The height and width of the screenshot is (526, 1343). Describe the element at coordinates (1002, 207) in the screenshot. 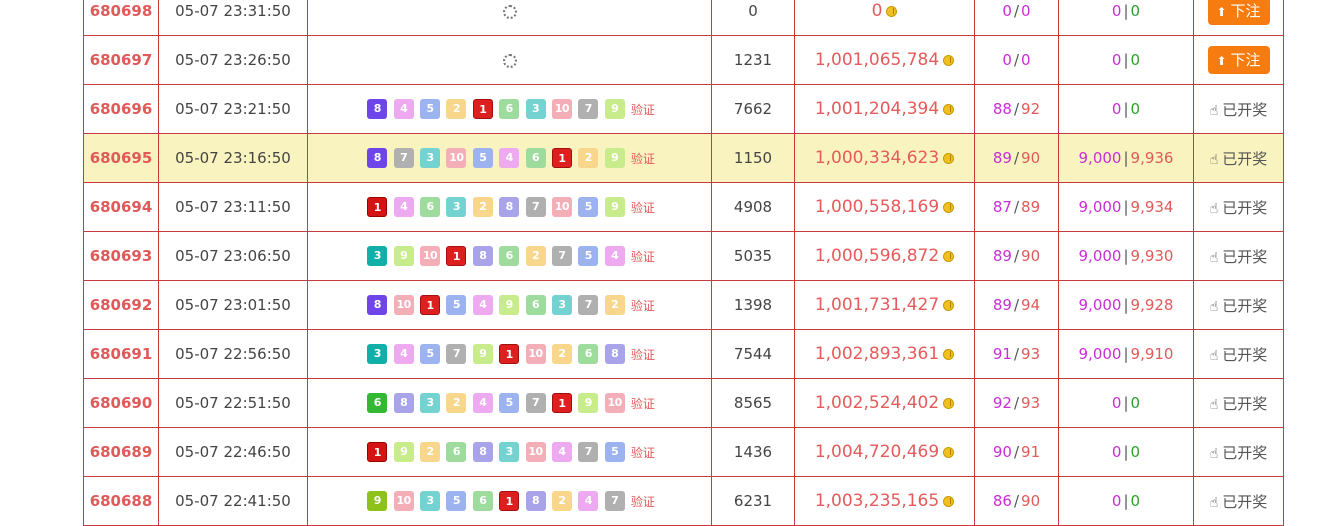

I see `winner-count: 87` at that location.